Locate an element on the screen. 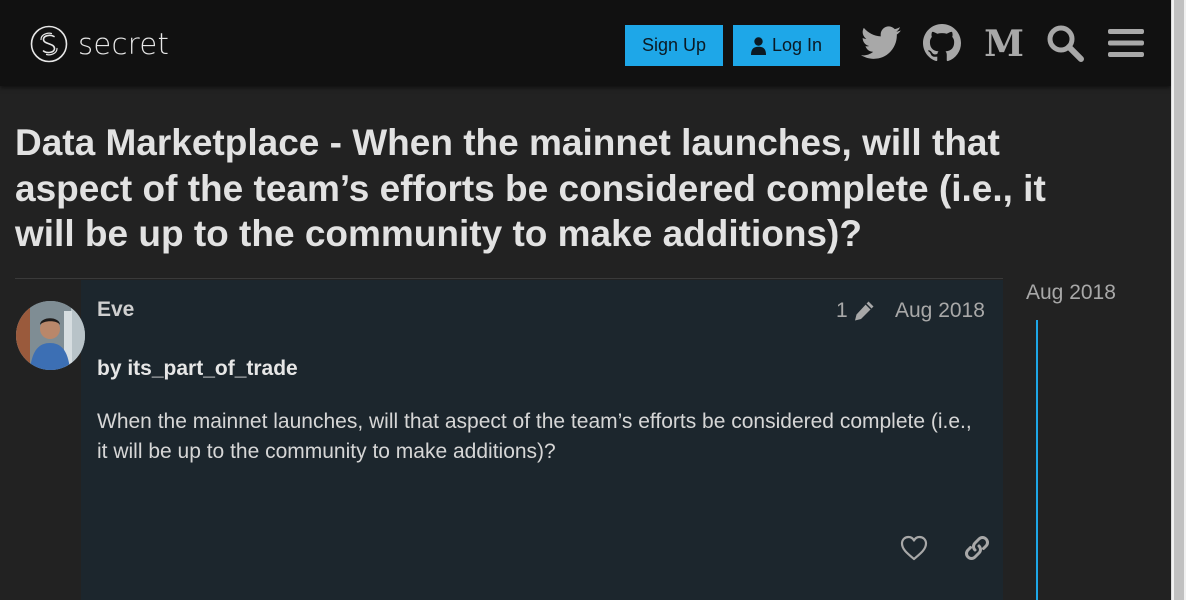  page-scrollbar is located at coordinates (1178, 300).